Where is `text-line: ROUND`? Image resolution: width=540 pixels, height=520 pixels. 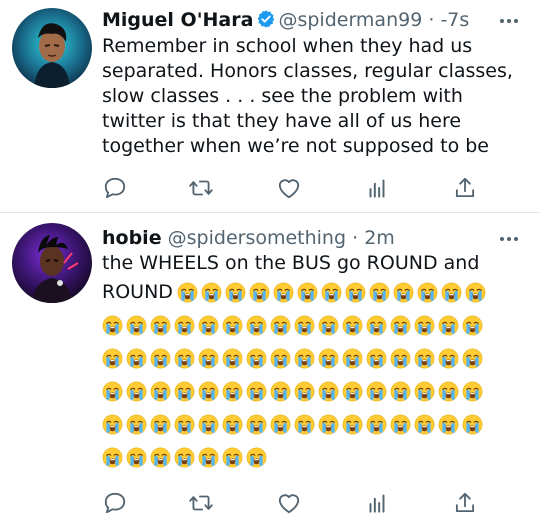 text-line: ROUND is located at coordinates (137, 292).